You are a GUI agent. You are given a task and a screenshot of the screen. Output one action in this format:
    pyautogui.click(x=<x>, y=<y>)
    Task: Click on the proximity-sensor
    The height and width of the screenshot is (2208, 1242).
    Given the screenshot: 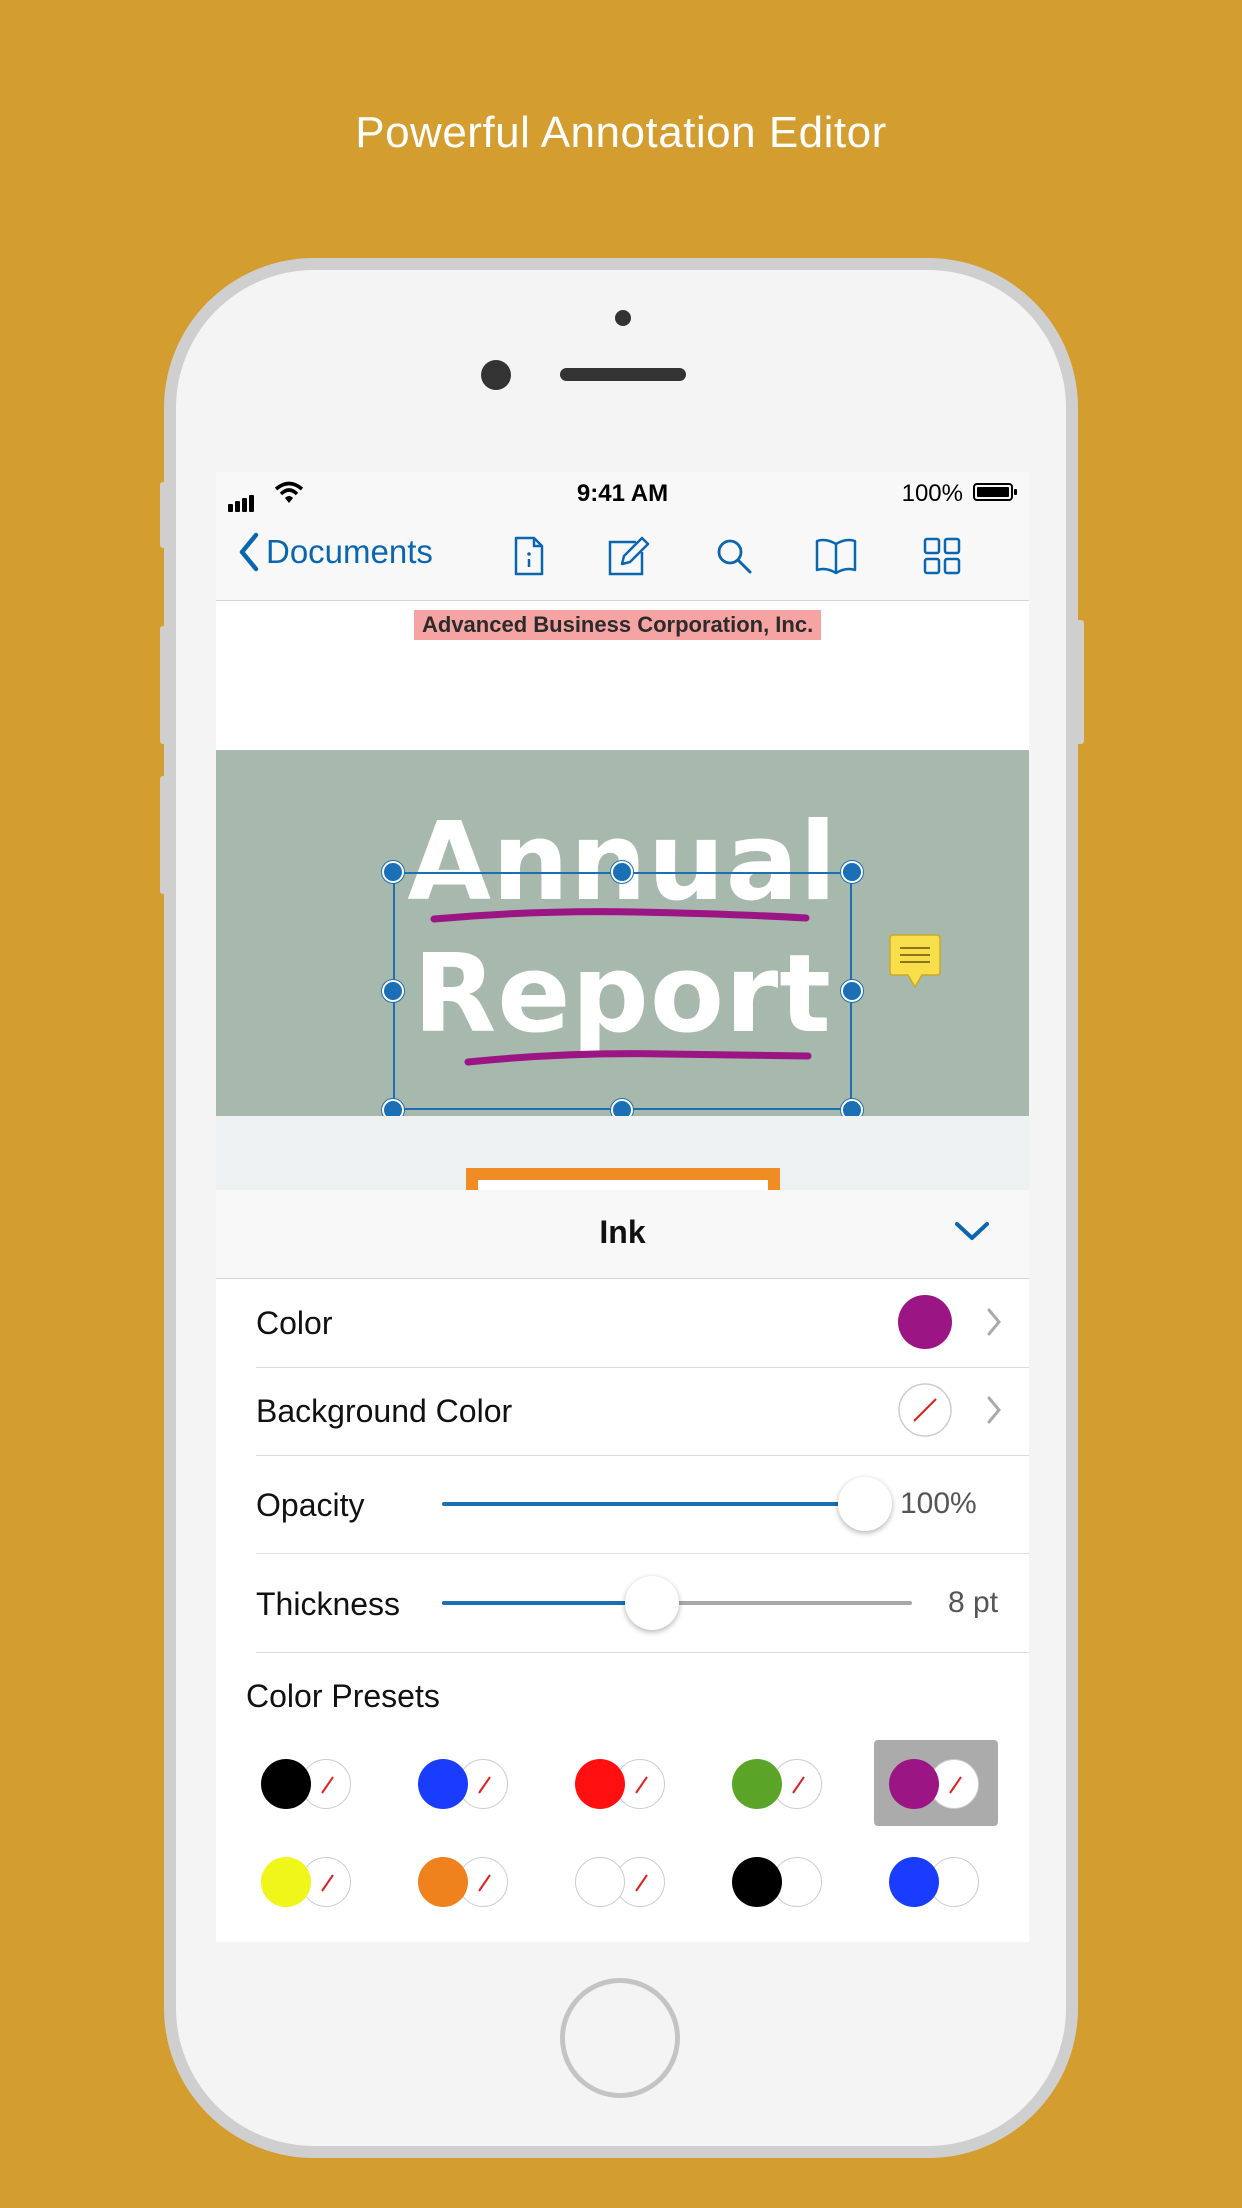 What is the action you would take?
    pyautogui.click(x=623, y=318)
    